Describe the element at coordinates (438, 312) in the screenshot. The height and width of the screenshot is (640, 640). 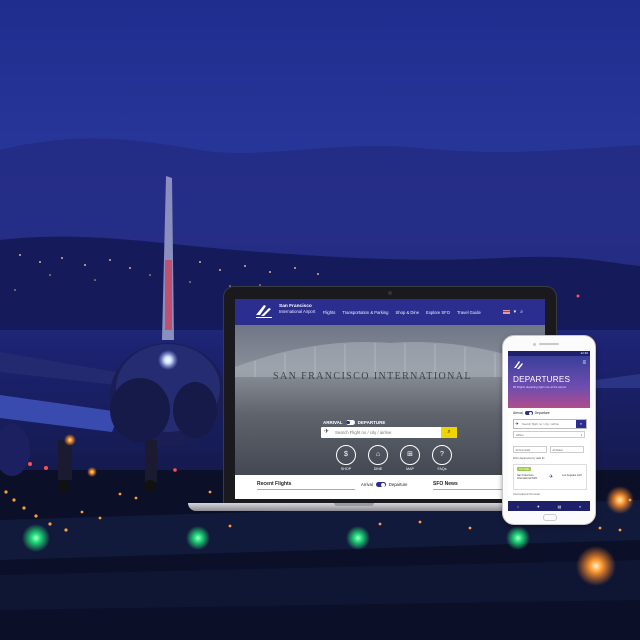
I see `nav-explore-sfo: Explore SFO` at that location.